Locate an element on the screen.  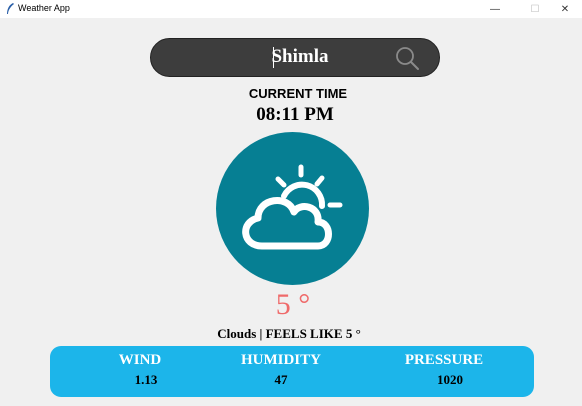
partly-cloudy-icon is located at coordinates (292, 207).